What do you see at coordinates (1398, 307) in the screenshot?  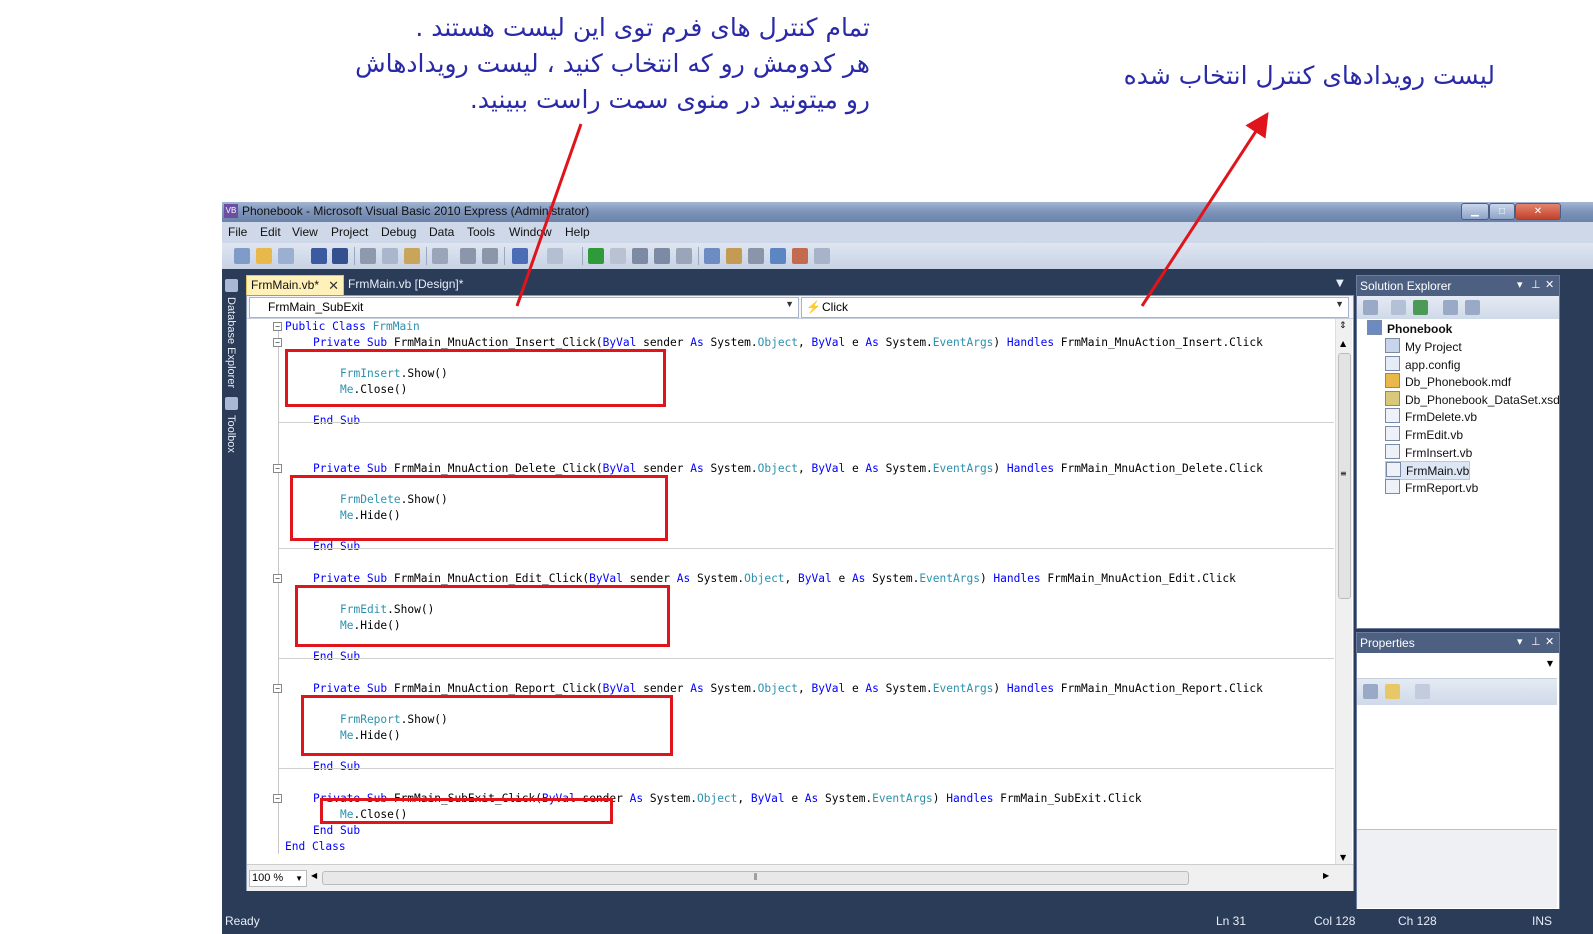 I see `show-all-files-icon` at bounding box center [1398, 307].